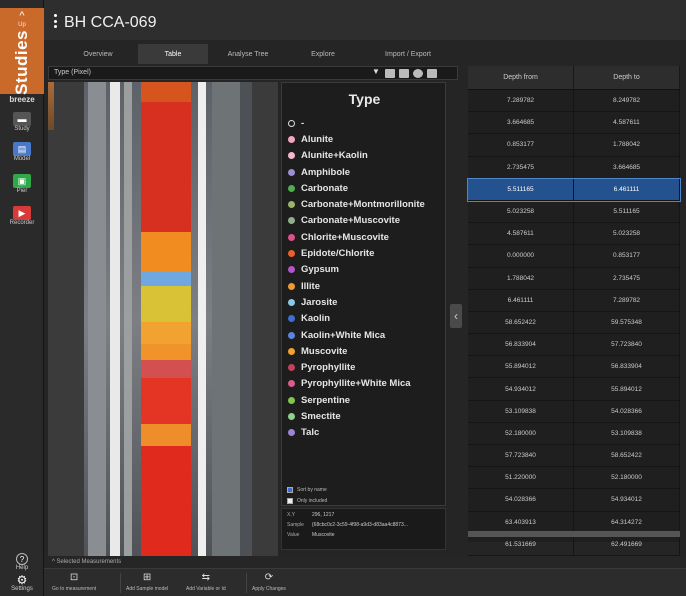 The image size is (686, 596). What do you see at coordinates (356, 156) in the screenshot?
I see `legend-item: Alunite+Kaolin` at bounding box center [356, 156].